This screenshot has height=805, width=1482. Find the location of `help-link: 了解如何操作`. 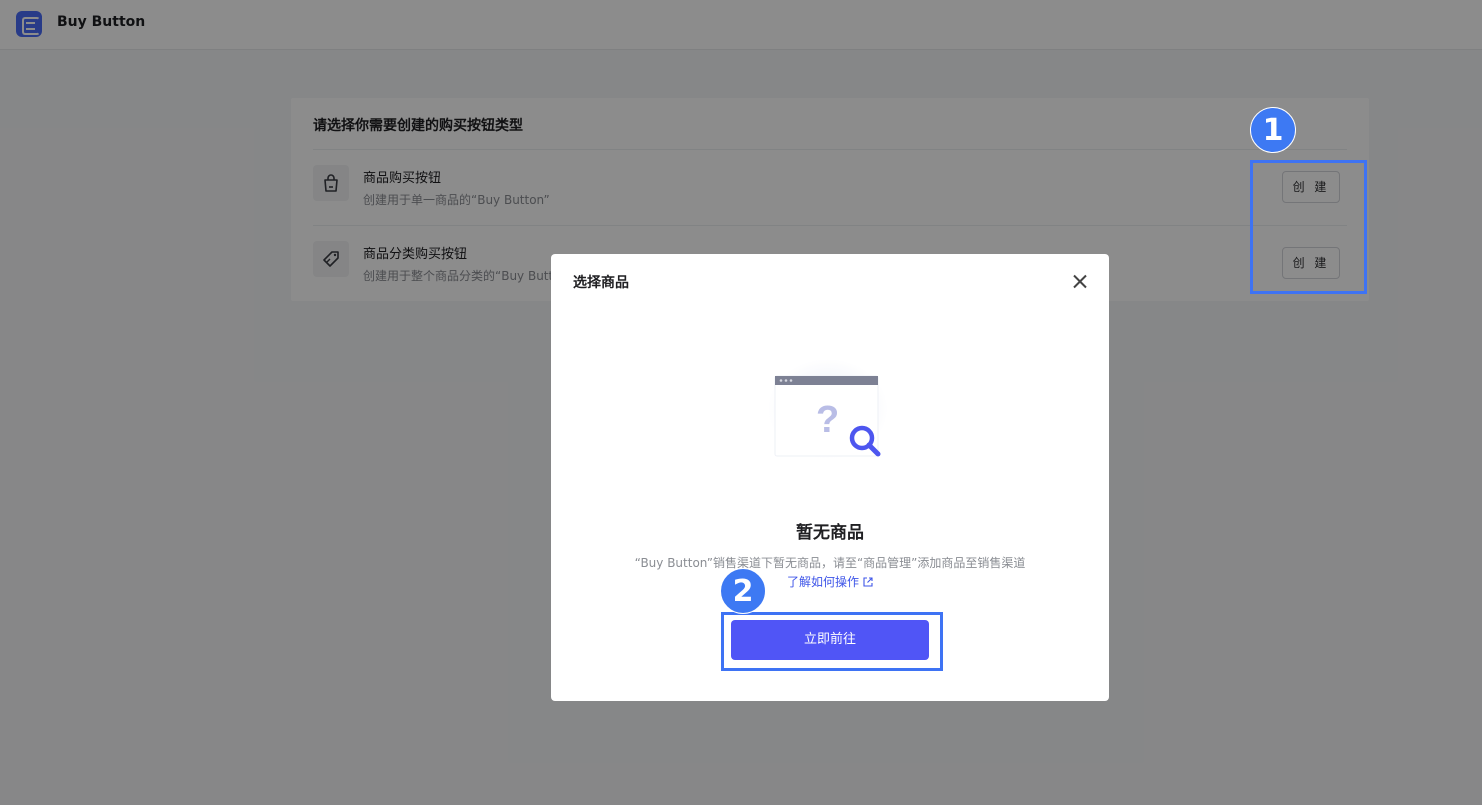

help-link: 了解如何操作 is located at coordinates (823, 582).